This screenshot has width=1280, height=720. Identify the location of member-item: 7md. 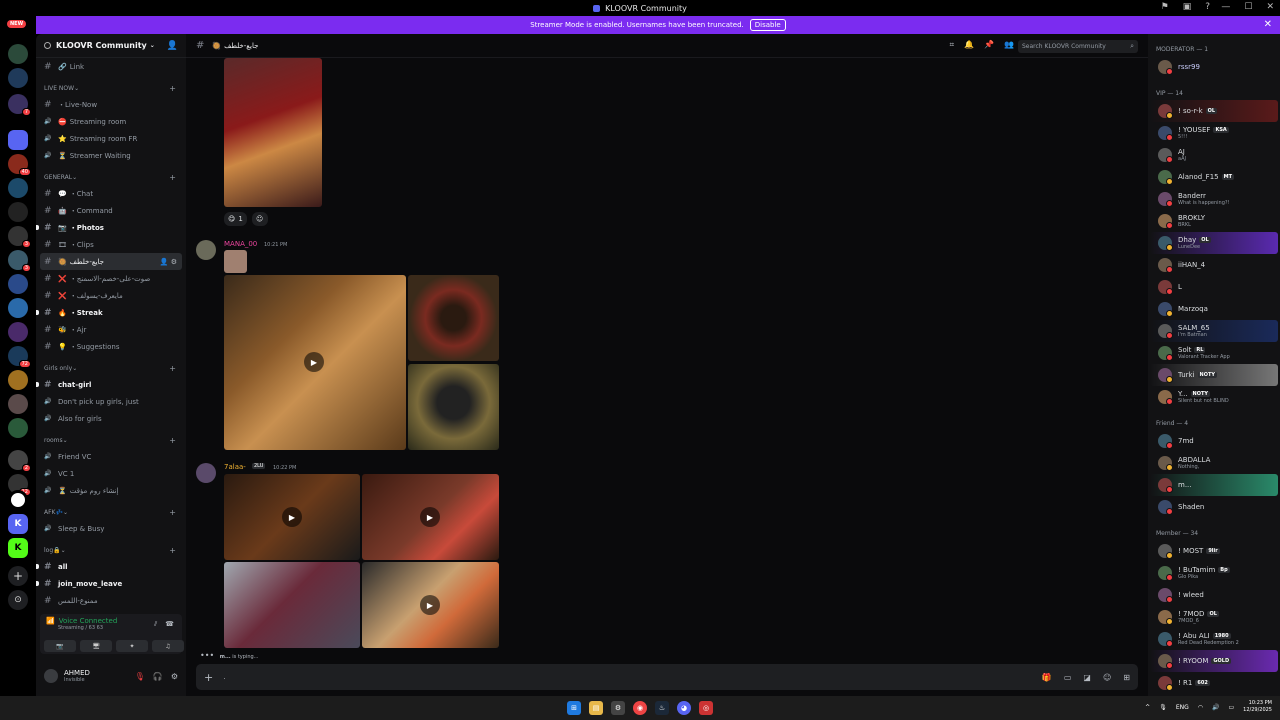
(1214, 441).